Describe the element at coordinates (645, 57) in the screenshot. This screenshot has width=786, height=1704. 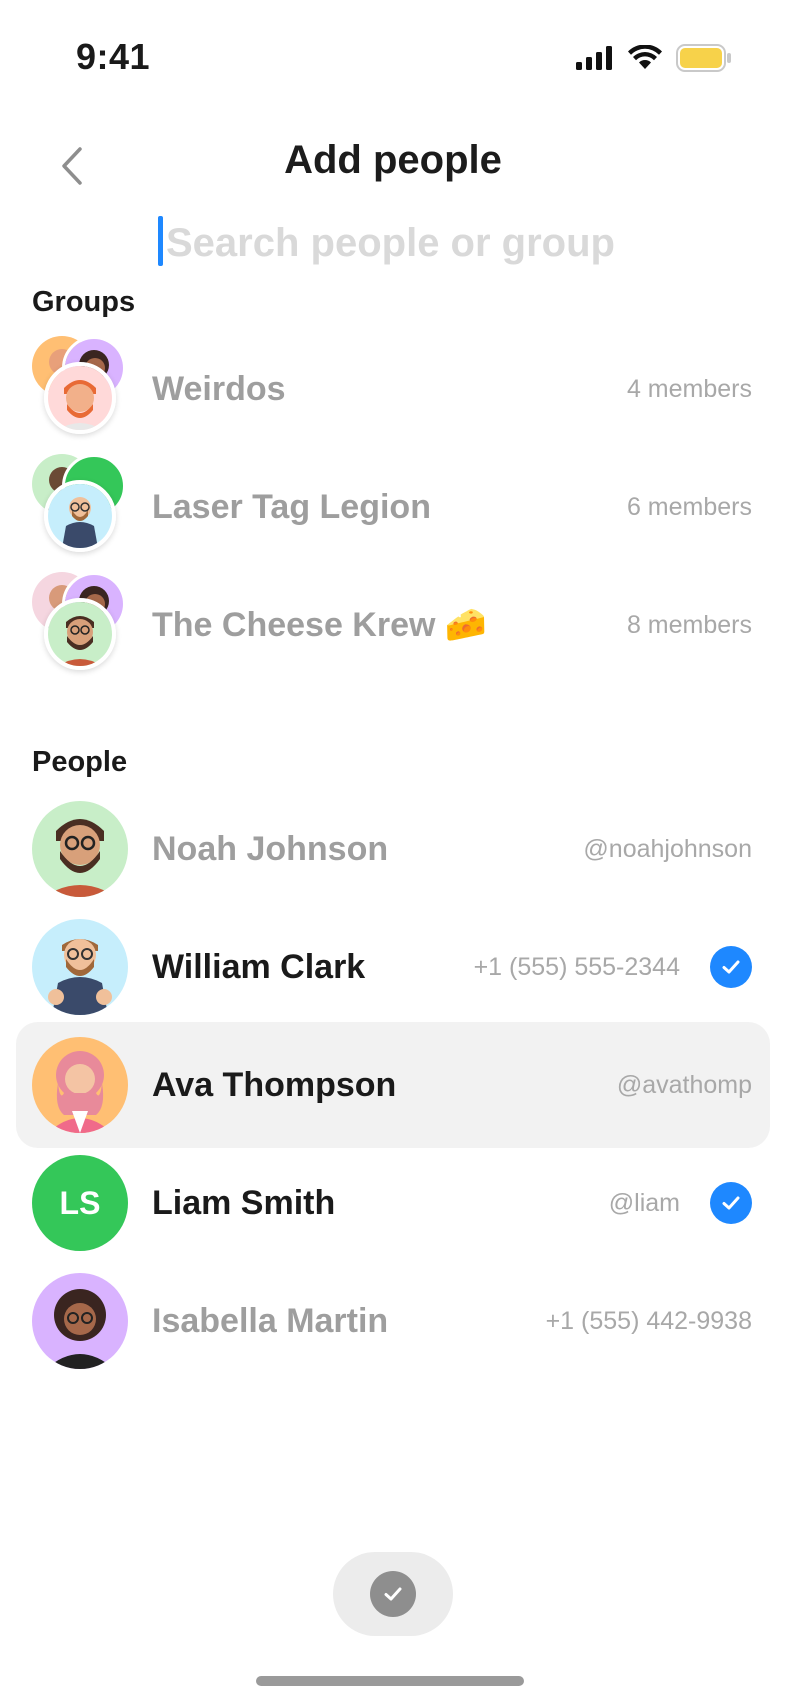
I see `wifi-icon` at that location.